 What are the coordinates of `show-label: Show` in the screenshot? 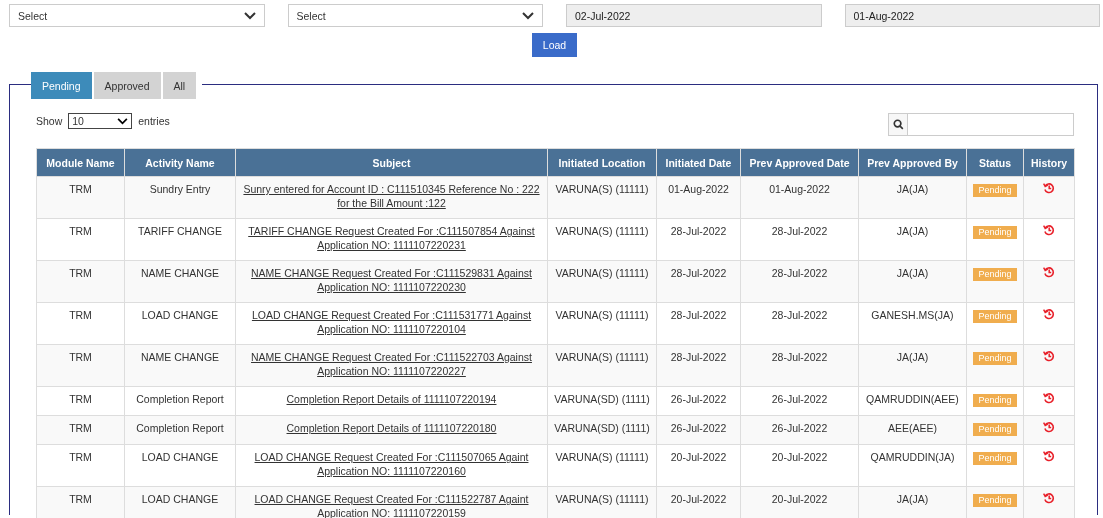 It's located at (49, 121).